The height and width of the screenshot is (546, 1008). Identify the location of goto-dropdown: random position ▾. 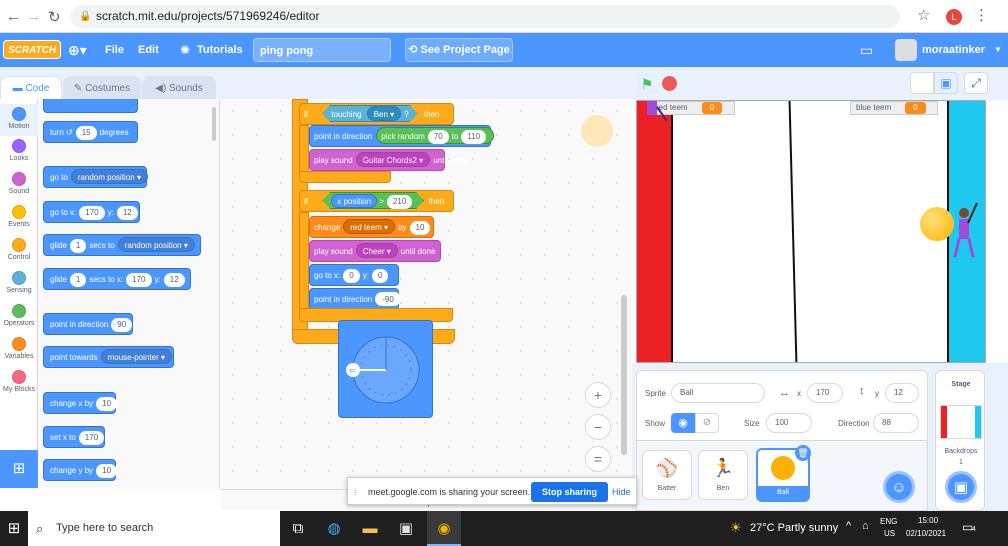
(109, 176).